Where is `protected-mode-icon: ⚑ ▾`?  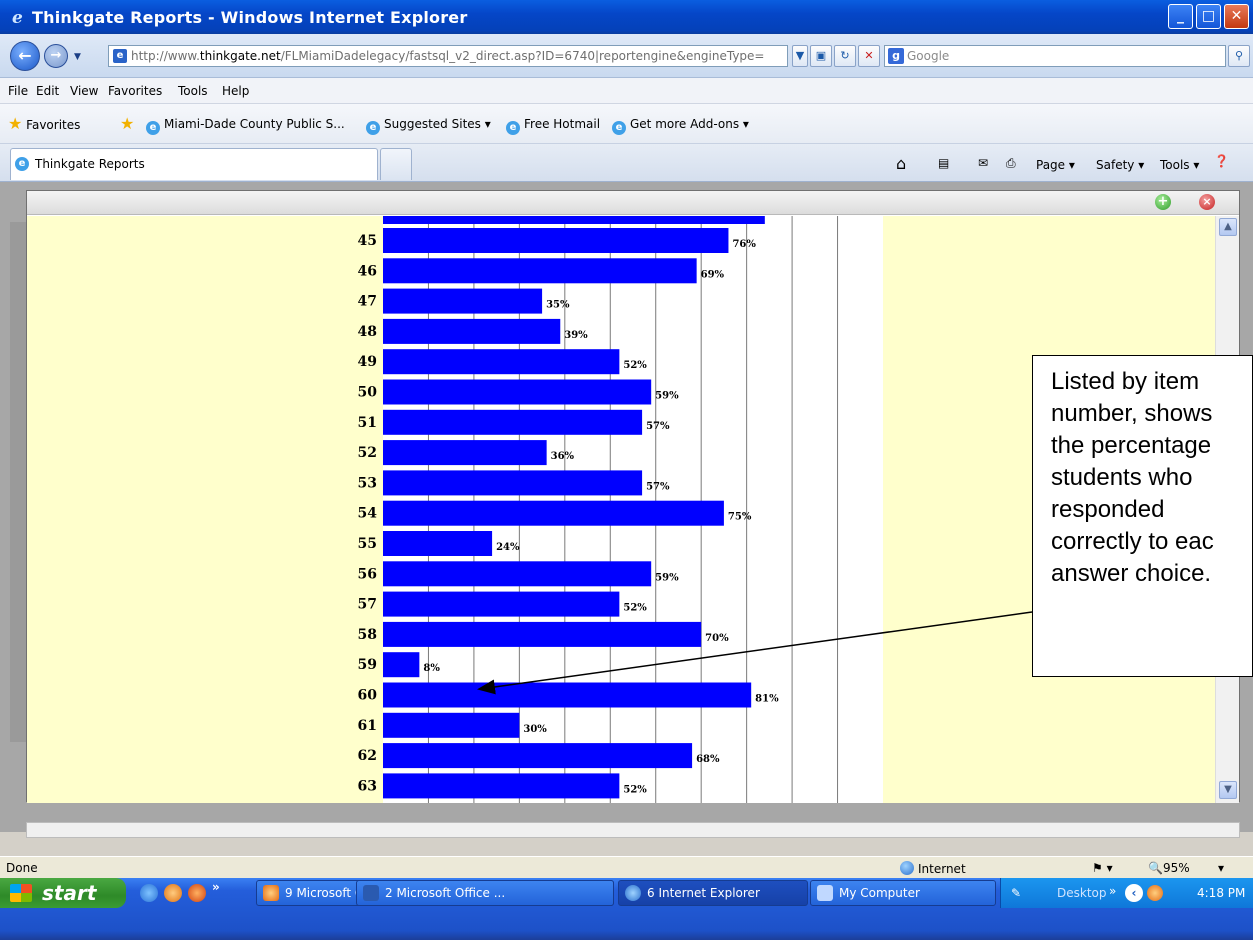 protected-mode-icon: ⚑ ▾ is located at coordinates (1102, 868).